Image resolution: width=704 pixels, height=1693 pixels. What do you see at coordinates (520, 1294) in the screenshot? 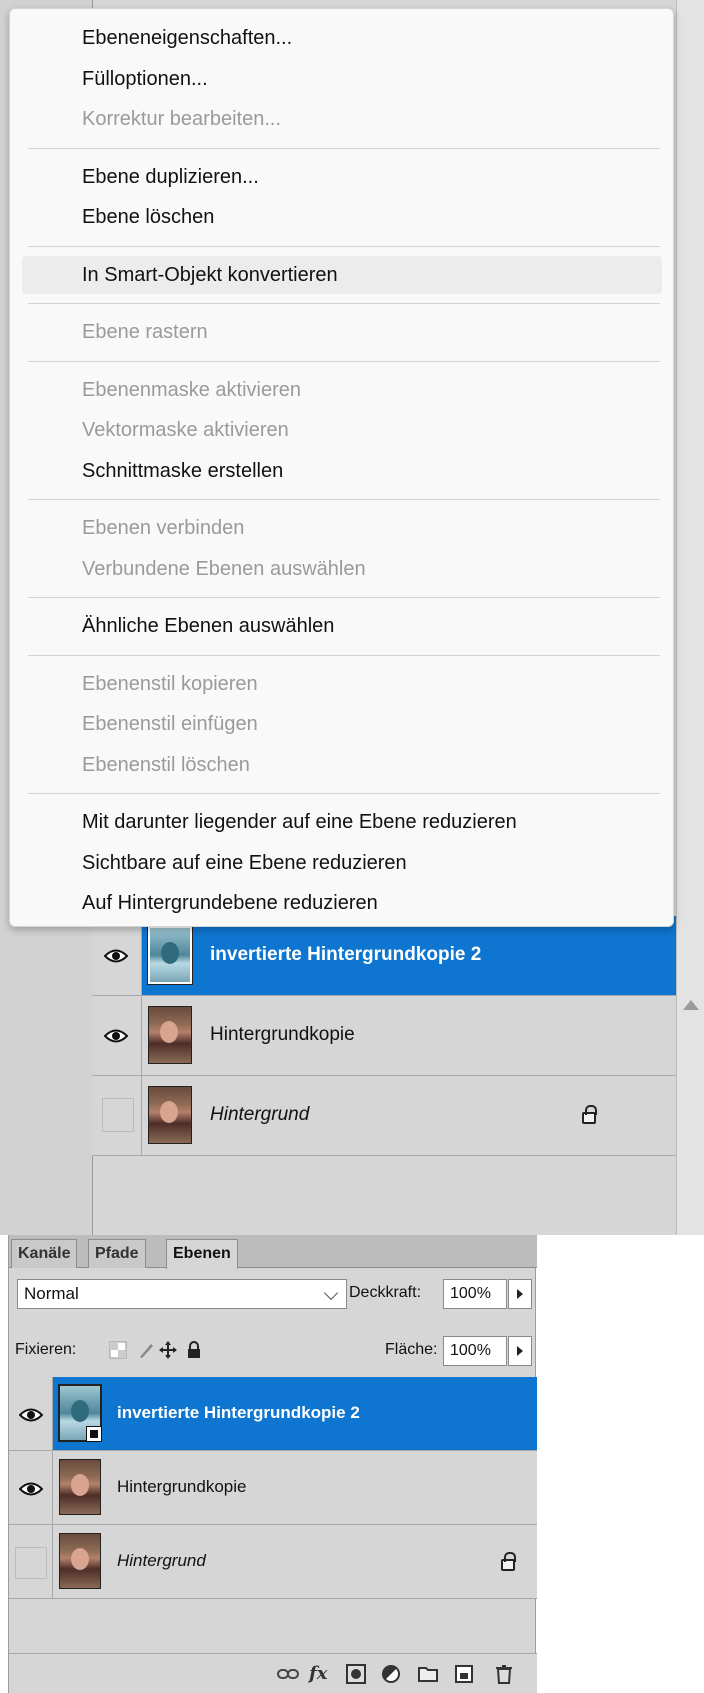
I see `opacity-slider-button` at bounding box center [520, 1294].